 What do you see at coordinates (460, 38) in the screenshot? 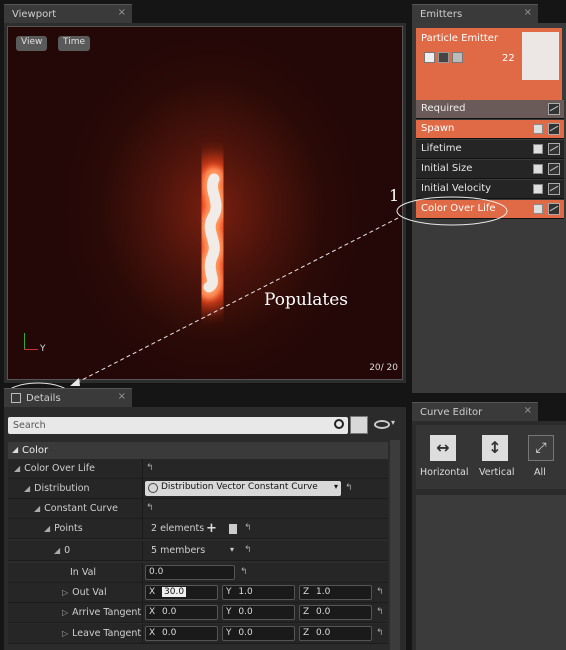
I see `emitter-name: Particle Emitter` at bounding box center [460, 38].